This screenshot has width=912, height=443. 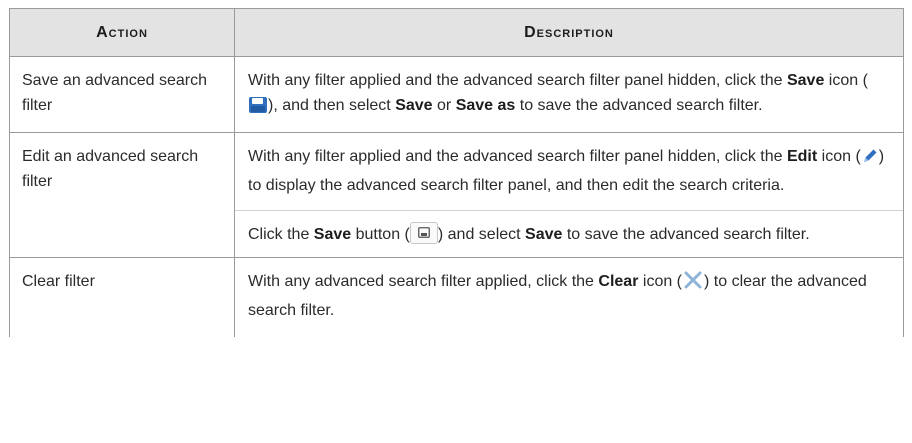 What do you see at coordinates (122, 94) in the screenshot?
I see `action-cell: Save an advanced search filter` at bounding box center [122, 94].